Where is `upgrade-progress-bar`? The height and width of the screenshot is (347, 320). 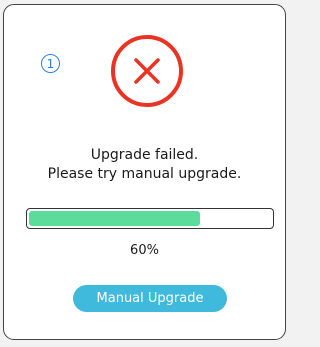
upgrade-progress-bar is located at coordinates (150, 218).